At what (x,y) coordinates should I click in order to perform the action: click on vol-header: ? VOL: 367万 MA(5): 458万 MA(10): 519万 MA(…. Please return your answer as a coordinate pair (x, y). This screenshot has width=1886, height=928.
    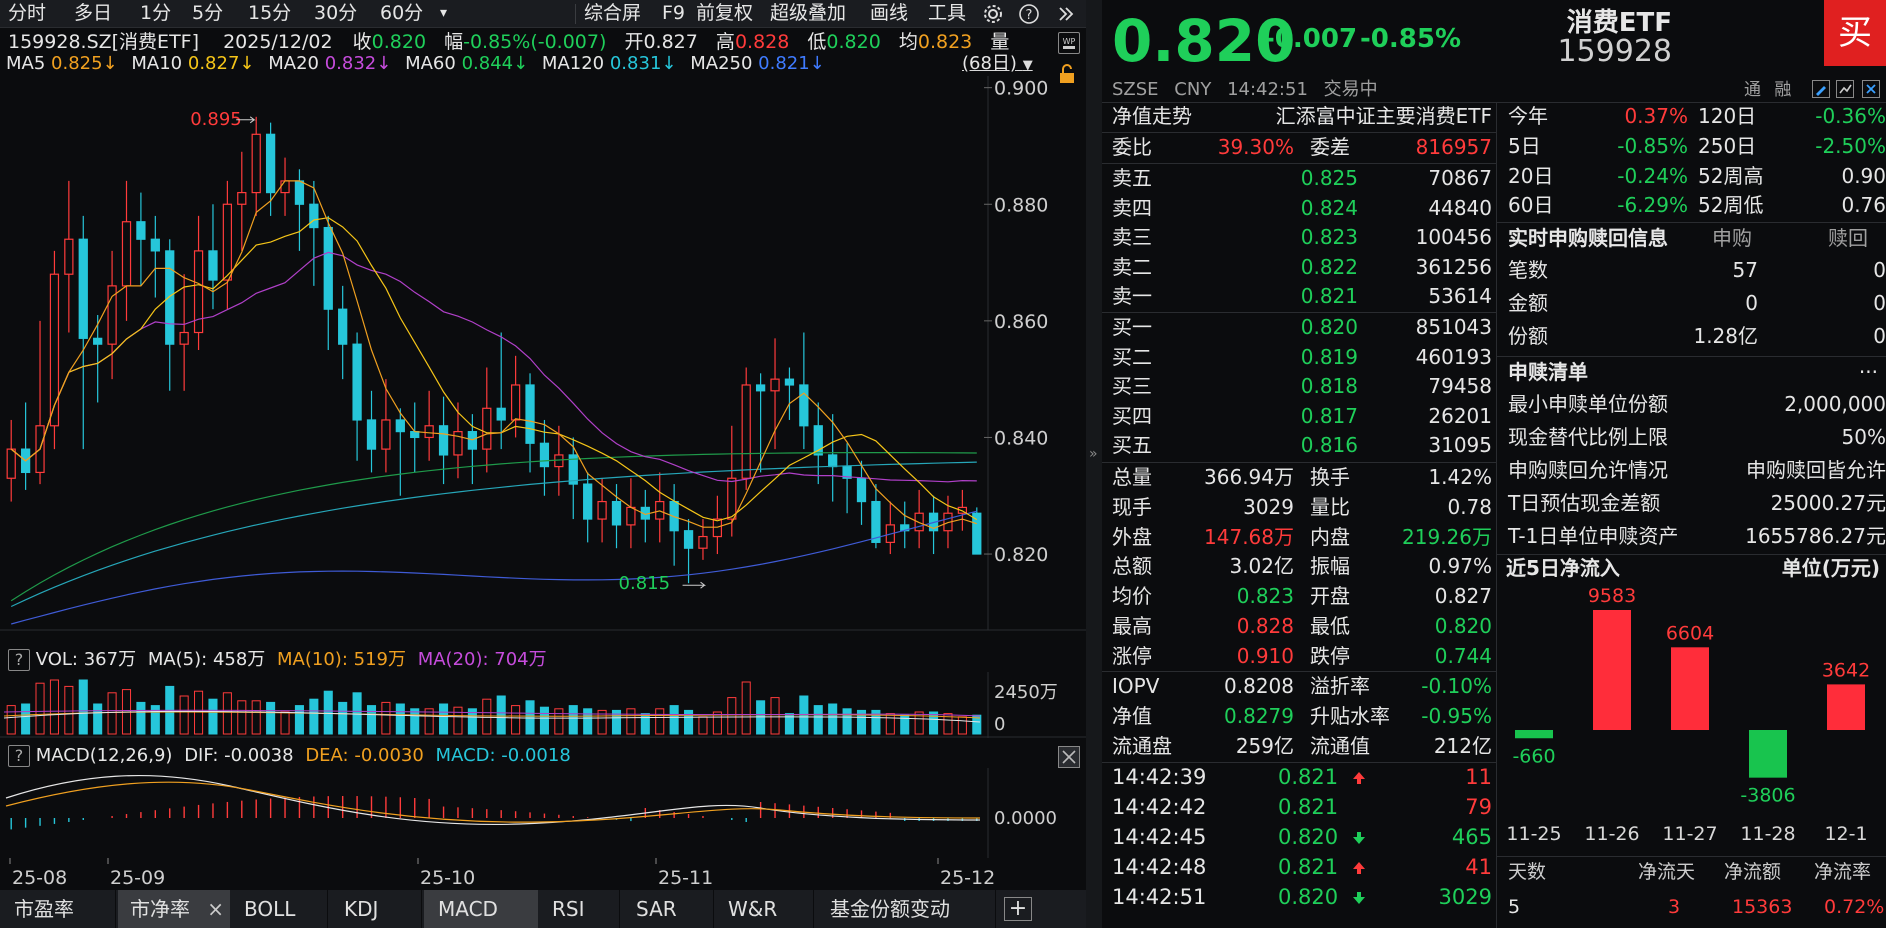
    Looking at the image, I should click on (277, 660).